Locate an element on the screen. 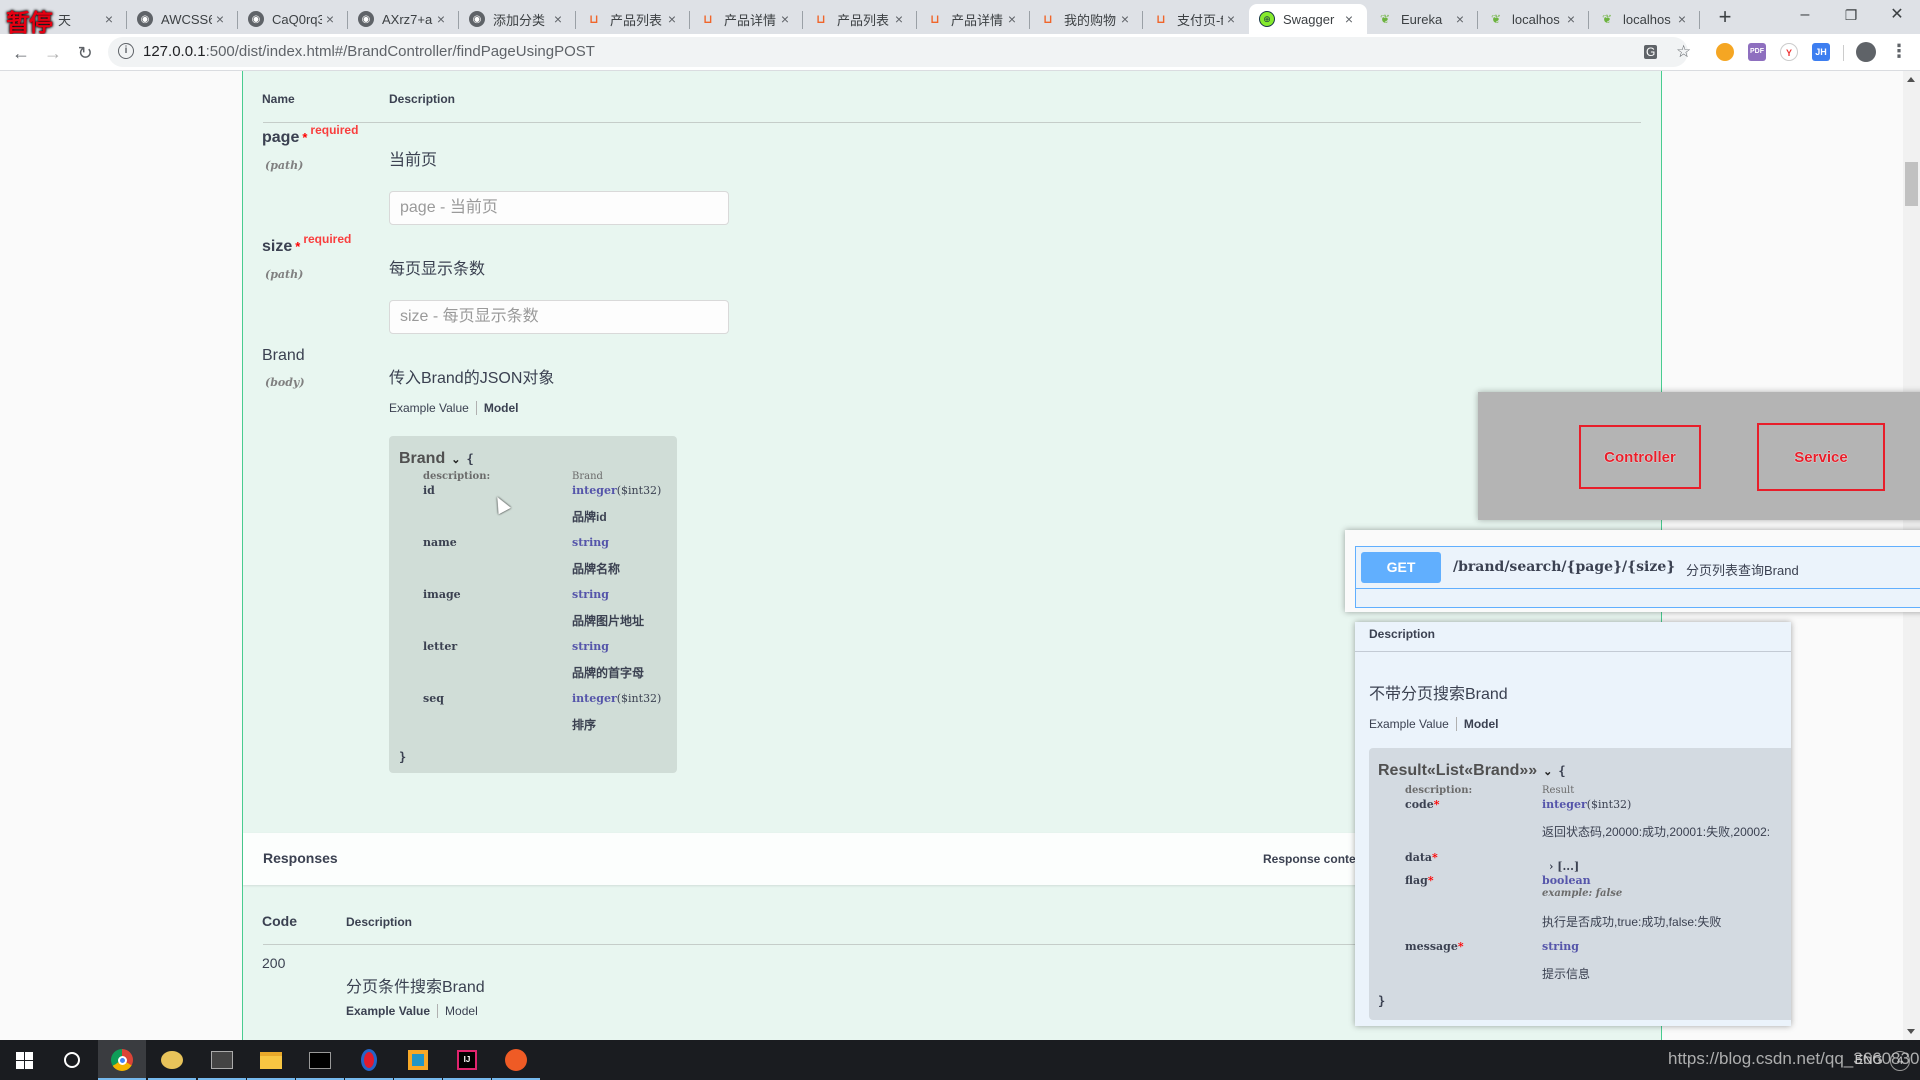  browser-tab: ◉ AXrz7+a × is located at coordinates (403, 19).